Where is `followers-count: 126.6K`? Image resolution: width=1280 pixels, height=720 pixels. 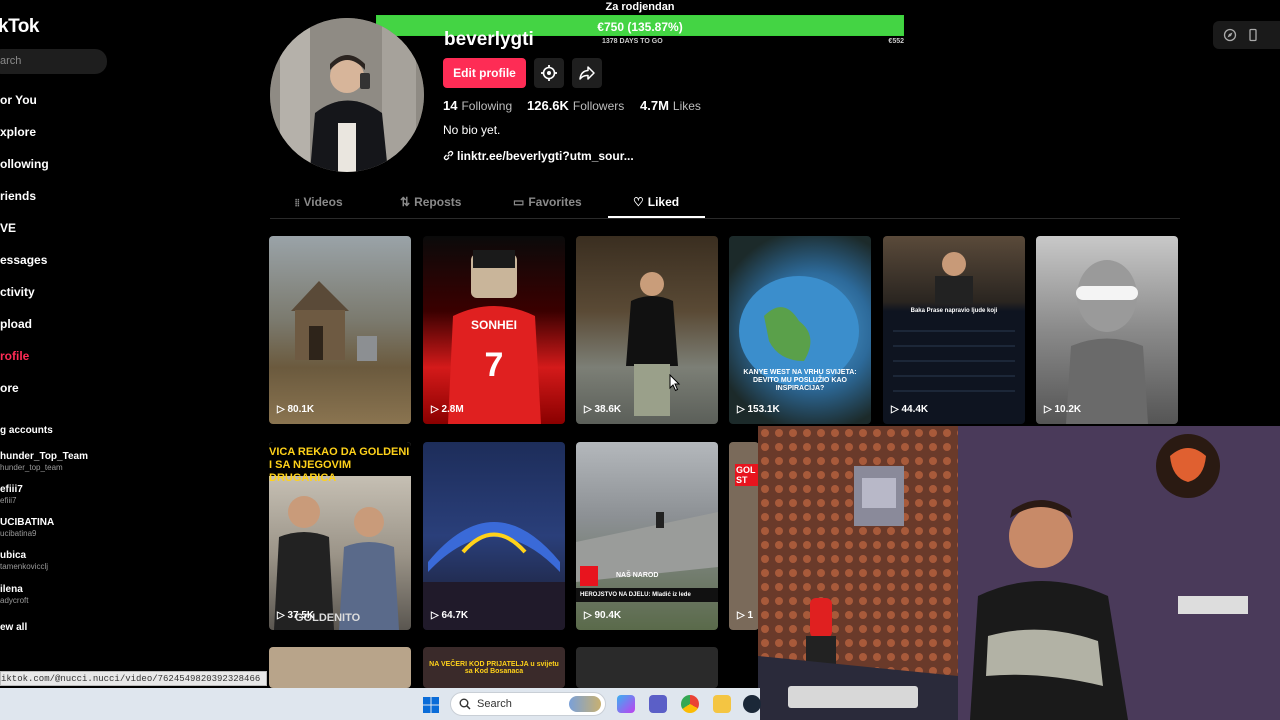 followers-count: 126.6K is located at coordinates (548, 105).